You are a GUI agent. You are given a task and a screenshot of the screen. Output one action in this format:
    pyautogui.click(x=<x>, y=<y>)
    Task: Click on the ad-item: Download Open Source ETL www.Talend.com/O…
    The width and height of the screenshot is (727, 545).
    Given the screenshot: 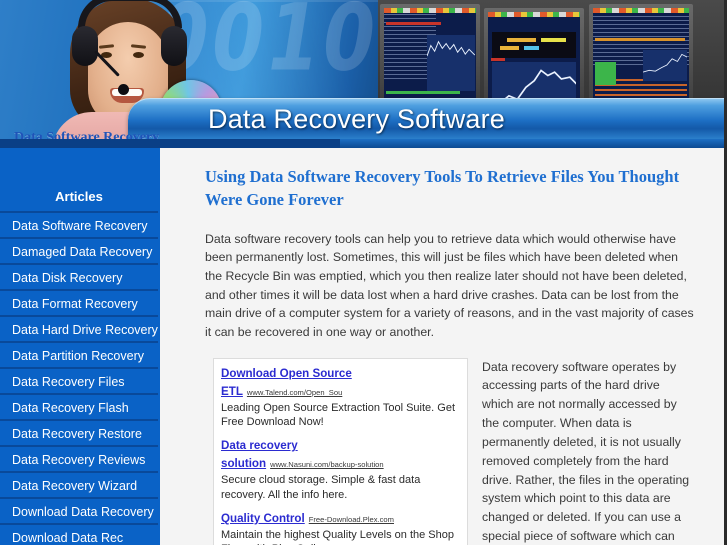 What is the action you would take?
    pyautogui.click(x=340, y=397)
    